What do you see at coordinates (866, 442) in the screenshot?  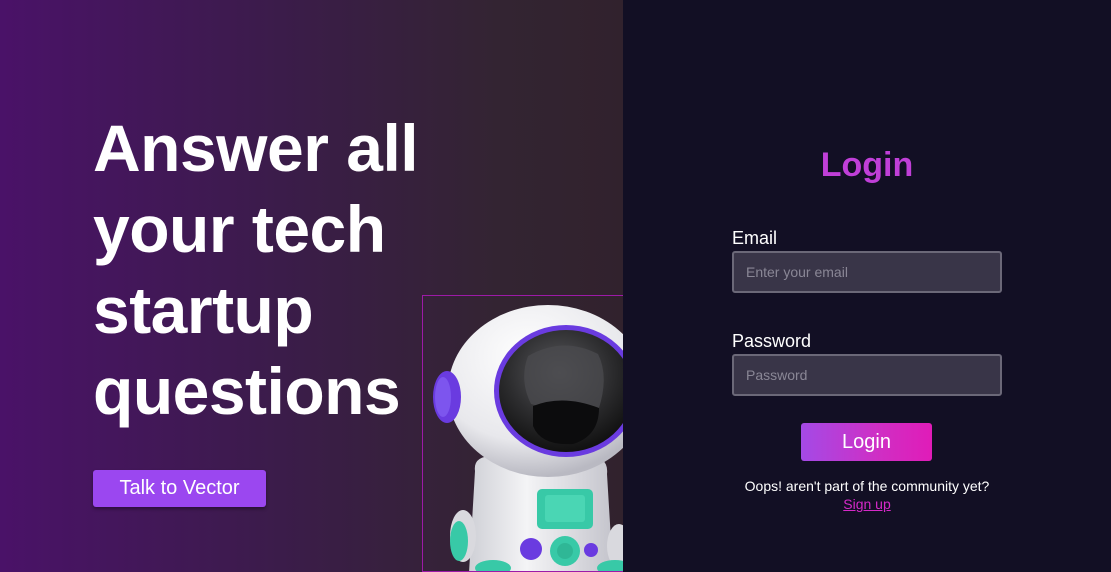 I see `login-button: Login` at bounding box center [866, 442].